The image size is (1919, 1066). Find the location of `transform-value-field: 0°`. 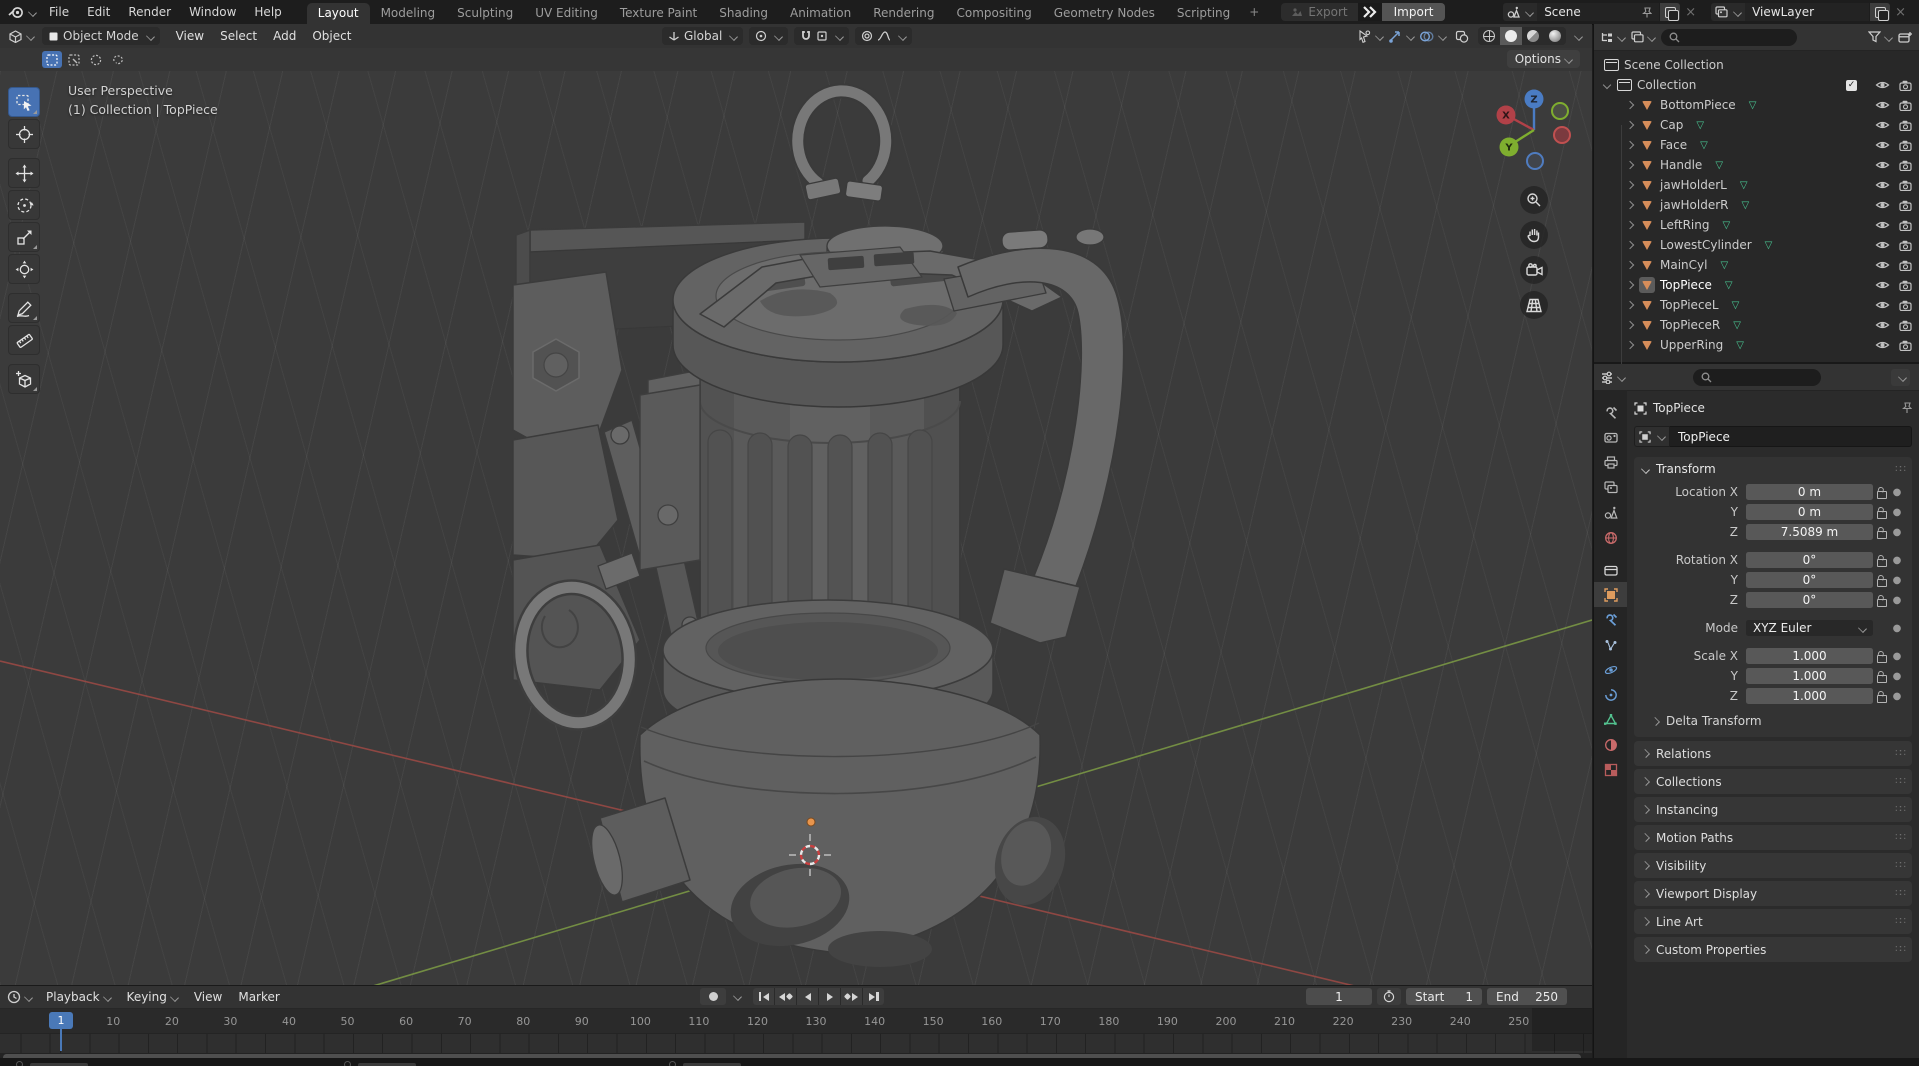

transform-value-field: 0° is located at coordinates (1809, 580).